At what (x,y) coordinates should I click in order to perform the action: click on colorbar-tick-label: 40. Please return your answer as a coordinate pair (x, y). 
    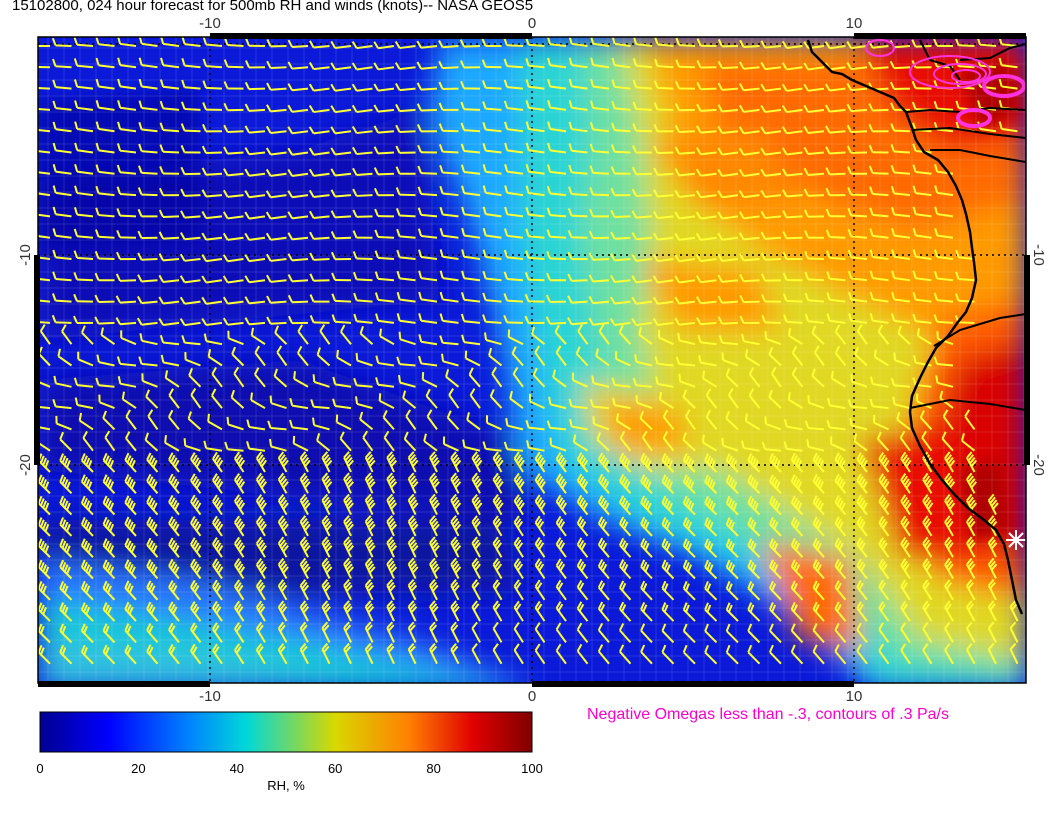
    Looking at the image, I should click on (237, 768).